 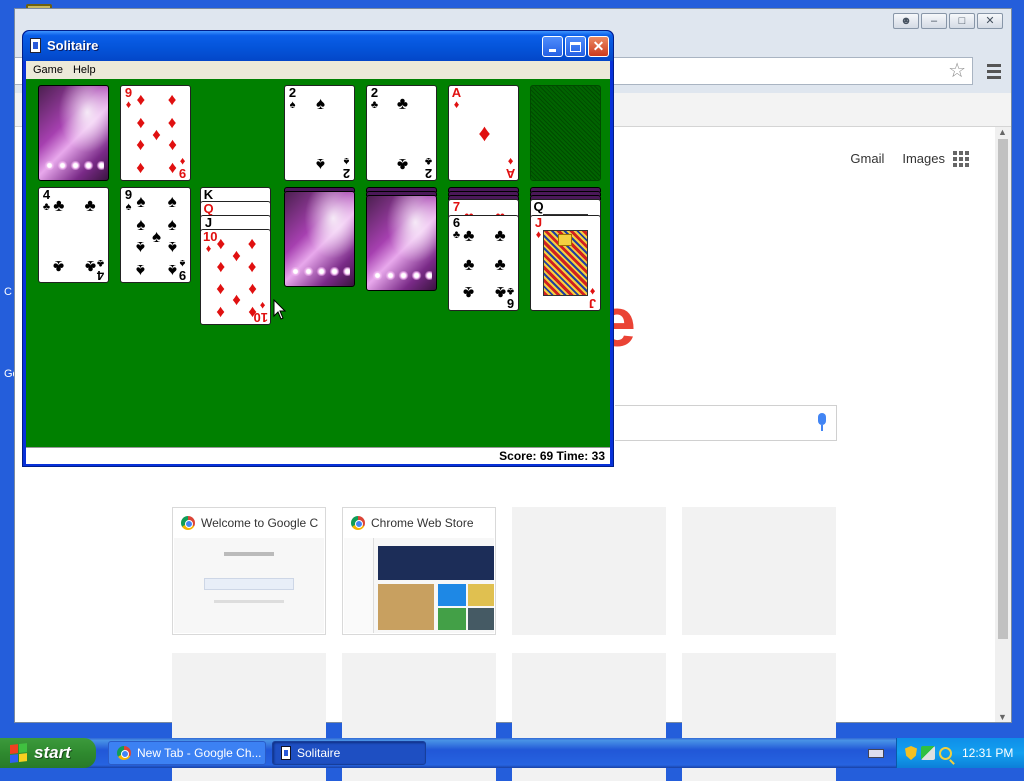 I want to click on minimize-icon: –, so click(x=934, y=21).